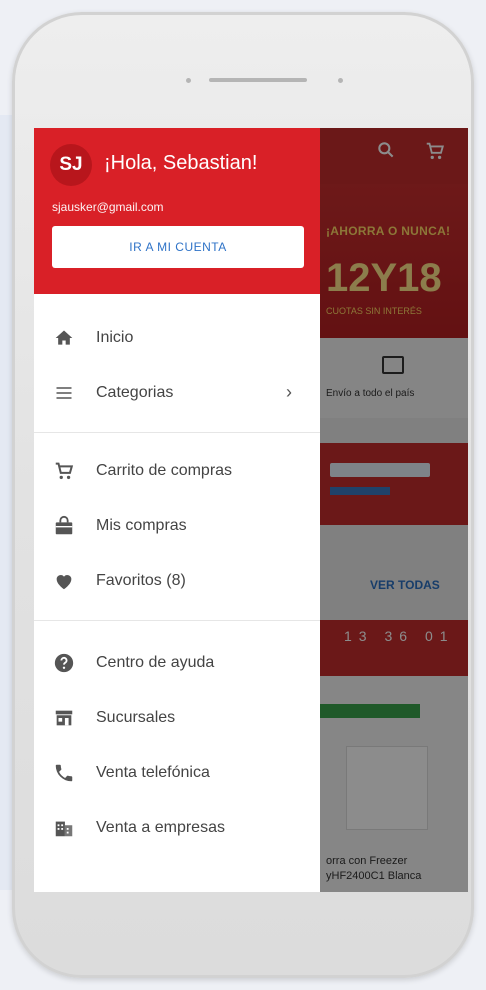 The image size is (486, 990). I want to click on menu-item-inicio: Inicio, so click(177, 337).